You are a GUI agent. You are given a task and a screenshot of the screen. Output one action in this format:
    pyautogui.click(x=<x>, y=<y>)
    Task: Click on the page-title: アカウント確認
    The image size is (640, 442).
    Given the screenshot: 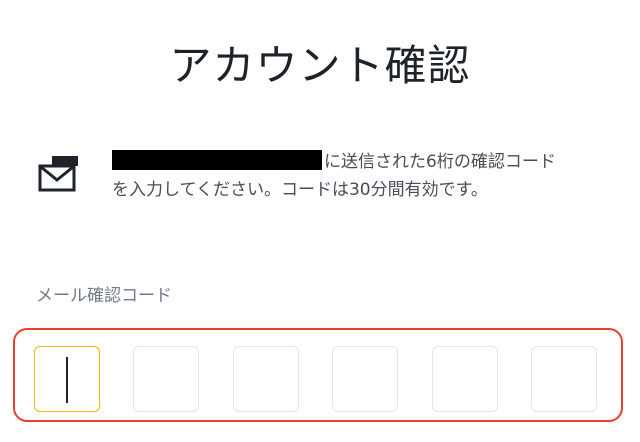 What is the action you would take?
    pyautogui.click(x=320, y=66)
    